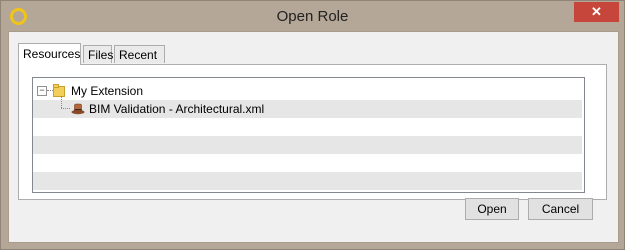  What do you see at coordinates (42, 91) in the screenshot?
I see `collapse-toggle: −` at bounding box center [42, 91].